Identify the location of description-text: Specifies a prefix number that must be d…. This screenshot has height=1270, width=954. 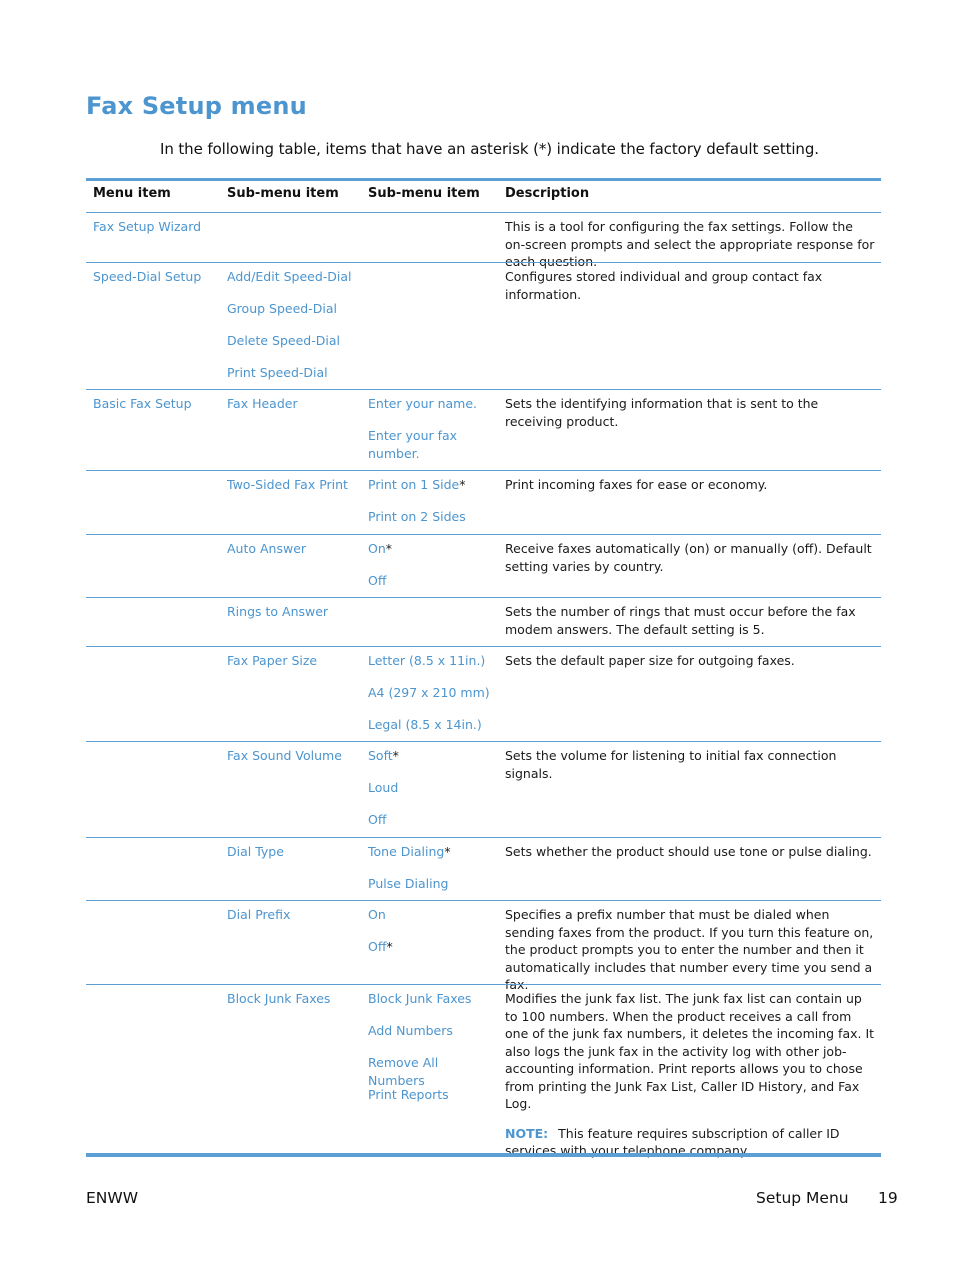
(689, 949).